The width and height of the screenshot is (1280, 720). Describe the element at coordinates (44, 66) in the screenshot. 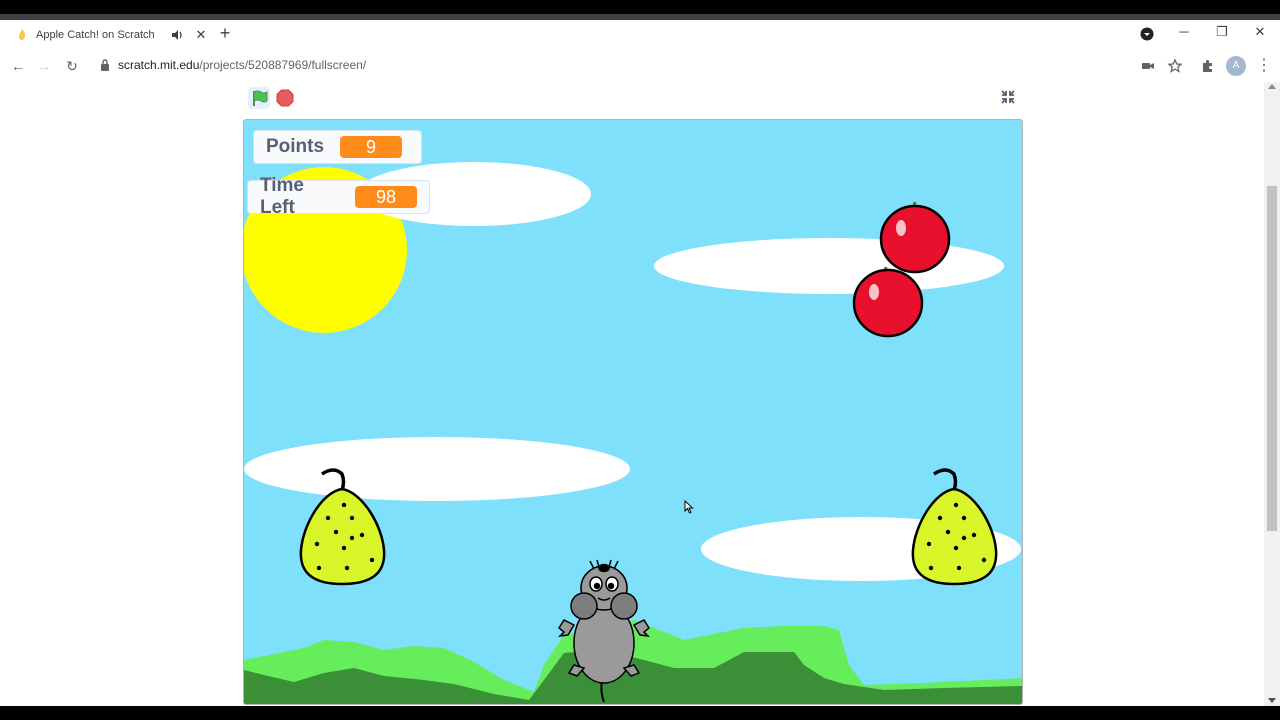

I see `forward-button: →` at that location.